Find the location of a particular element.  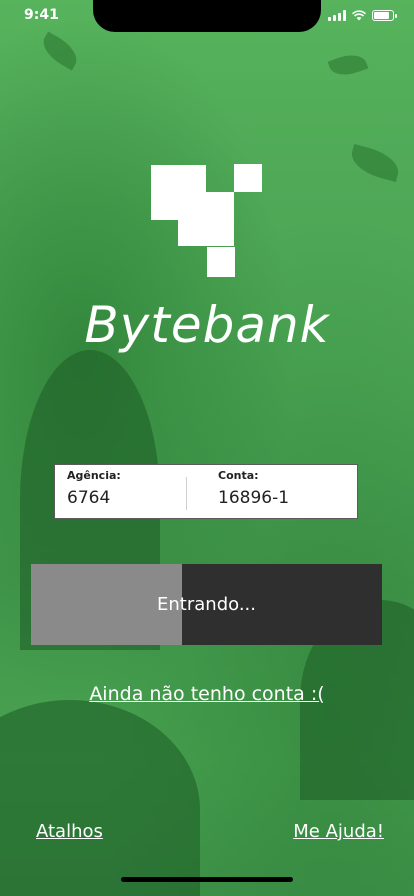

account-field: Conta: 16896-1 is located at coordinates (281, 491).